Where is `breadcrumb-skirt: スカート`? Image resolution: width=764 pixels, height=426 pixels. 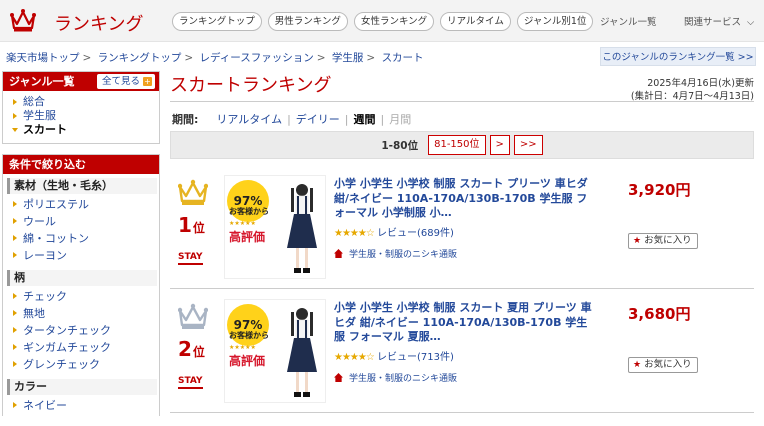 breadcrumb-skirt: スカート is located at coordinates (403, 58).